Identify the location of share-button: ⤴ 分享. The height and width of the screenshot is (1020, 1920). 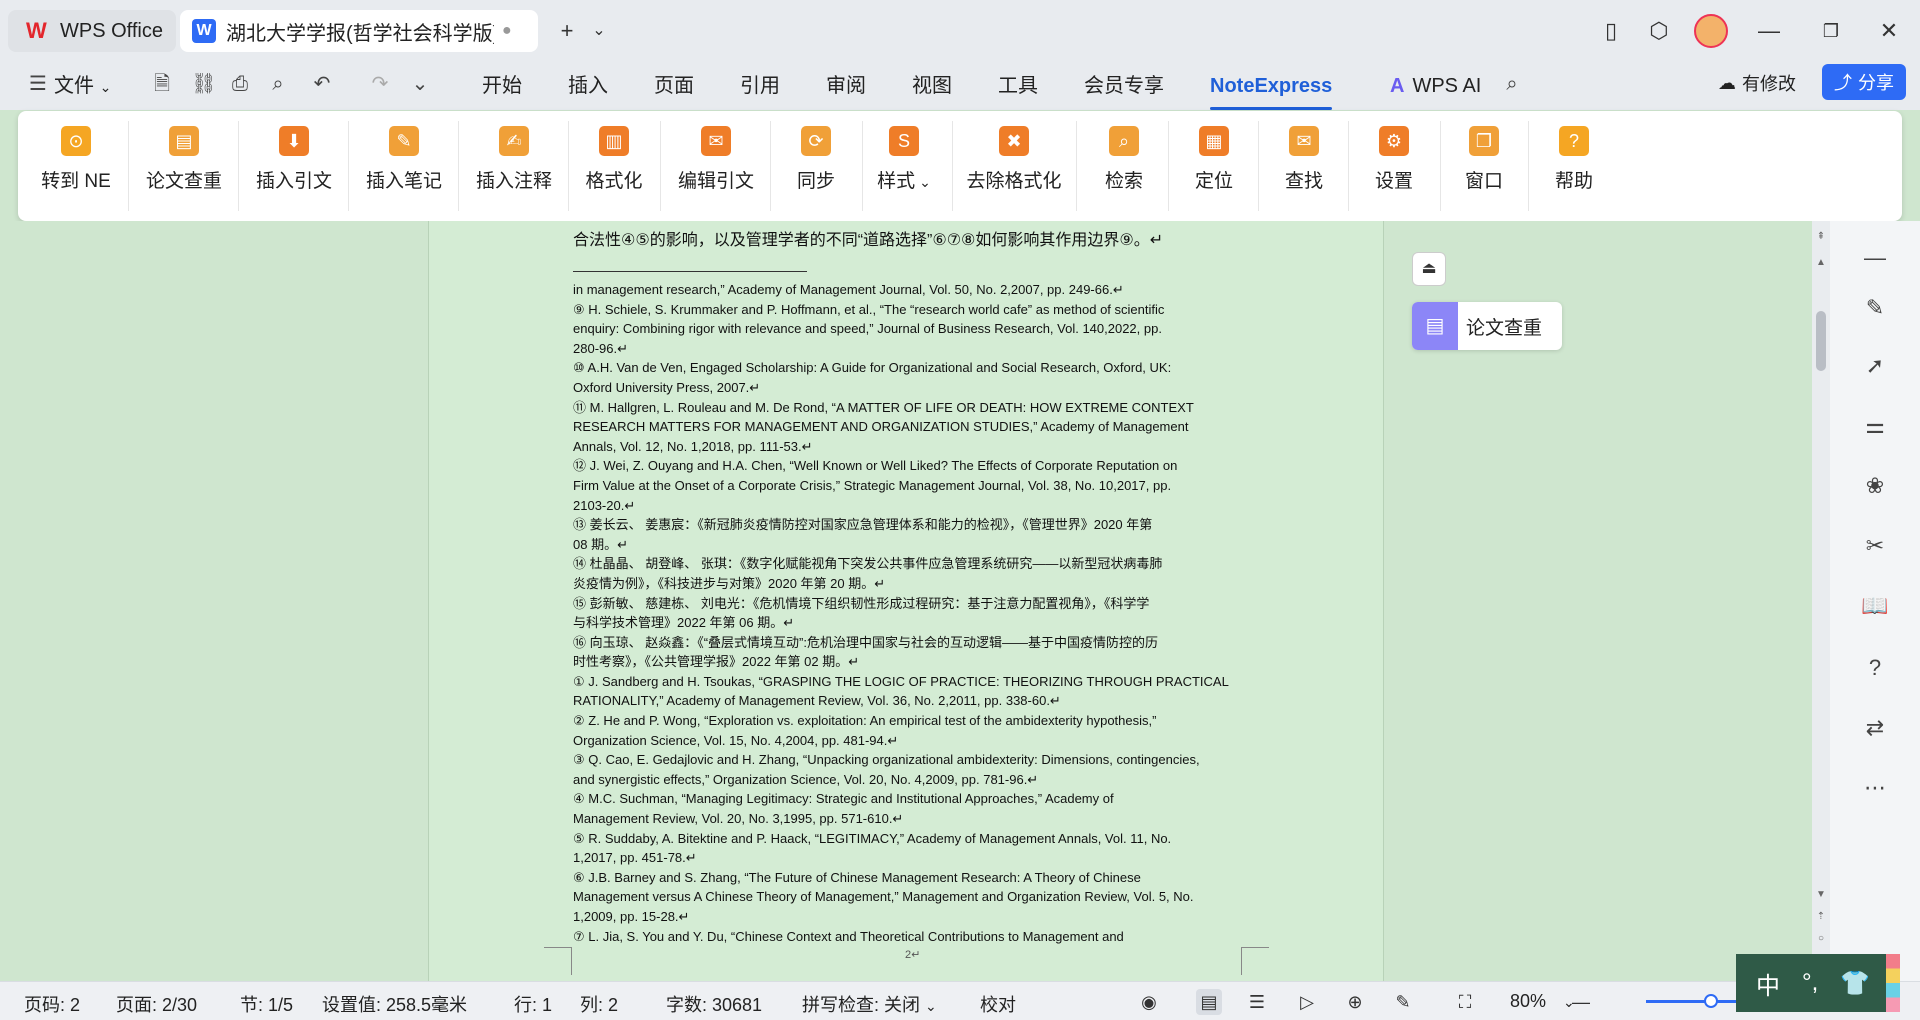
(1864, 82).